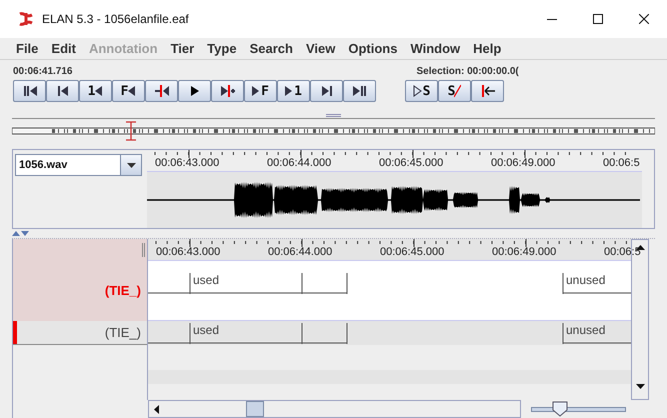 Image resolution: width=667 pixels, height=418 pixels. I want to click on next-frame-icon, so click(327, 91).